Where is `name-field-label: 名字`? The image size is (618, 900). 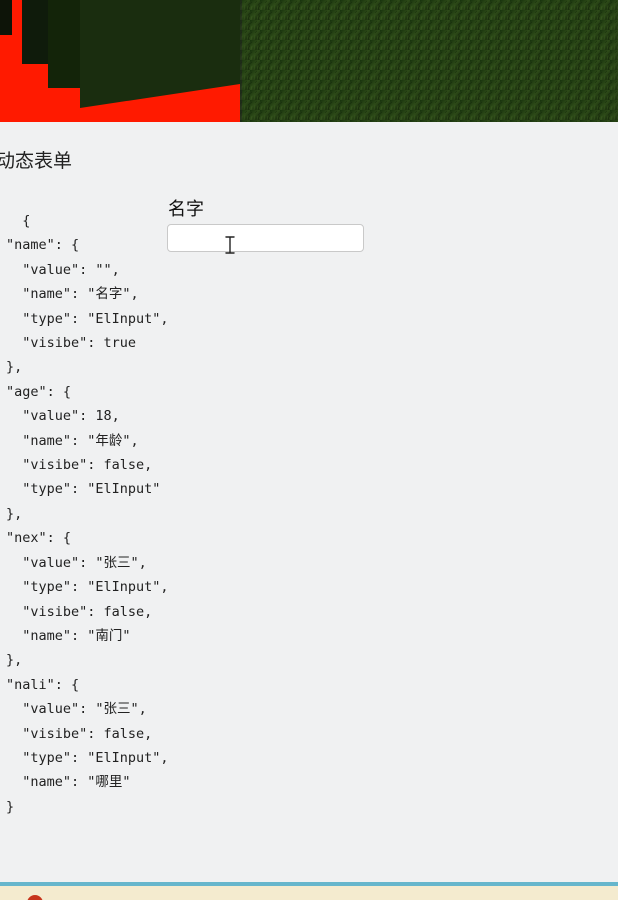
name-field-label: 名字 is located at coordinates (186, 209).